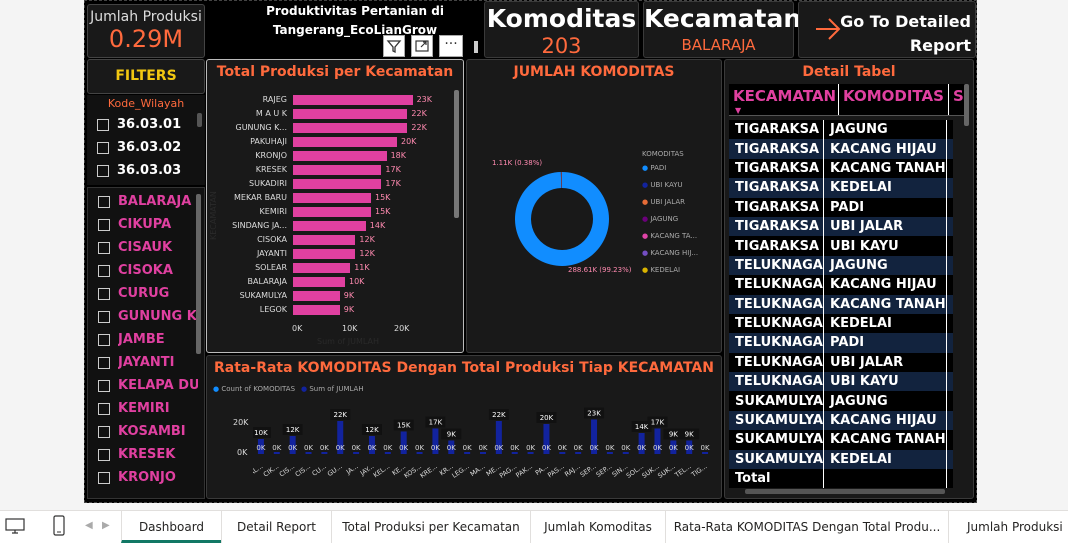 The width and height of the screenshot is (1068, 543). I want to click on kecamatan-scrollbar, so click(198, 274).